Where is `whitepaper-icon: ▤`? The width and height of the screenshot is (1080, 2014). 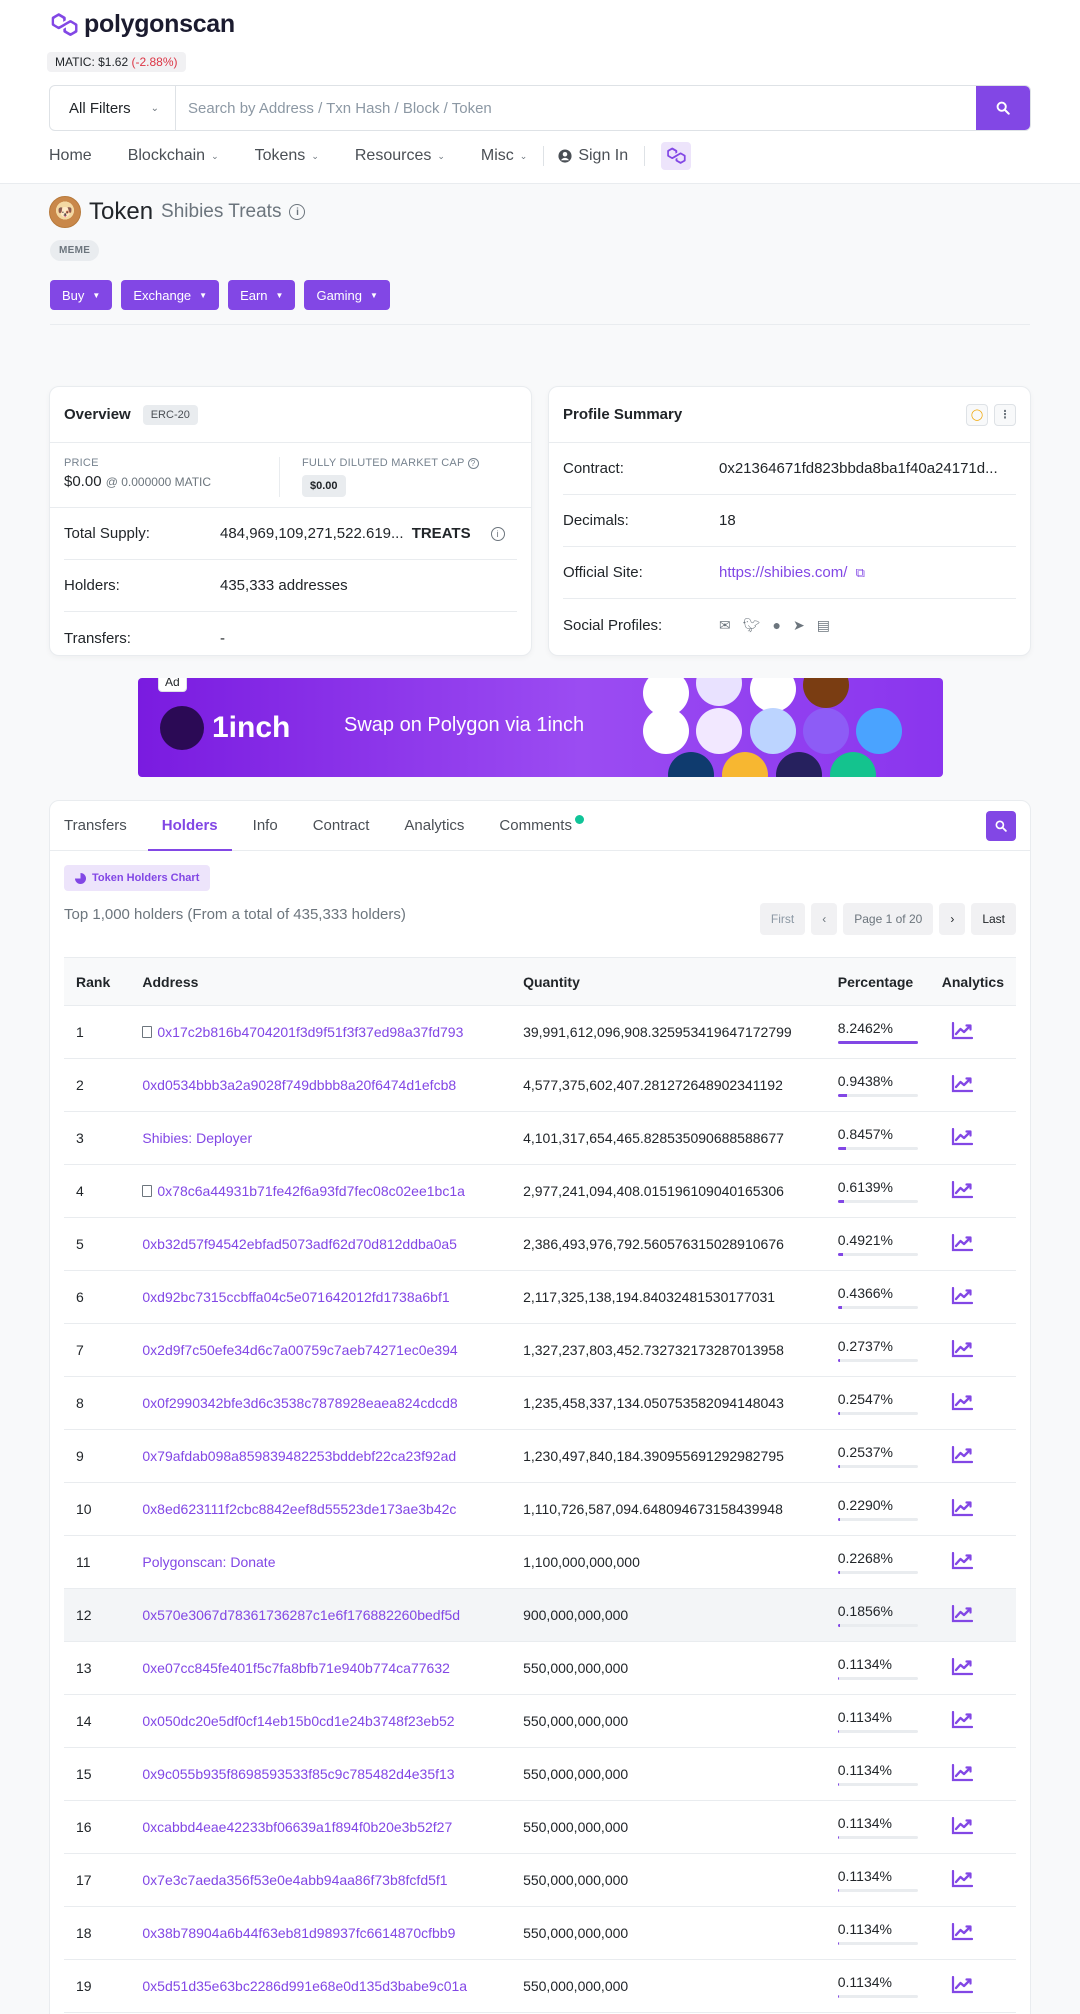 whitepaper-icon: ▤ is located at coordinates (823, 625).